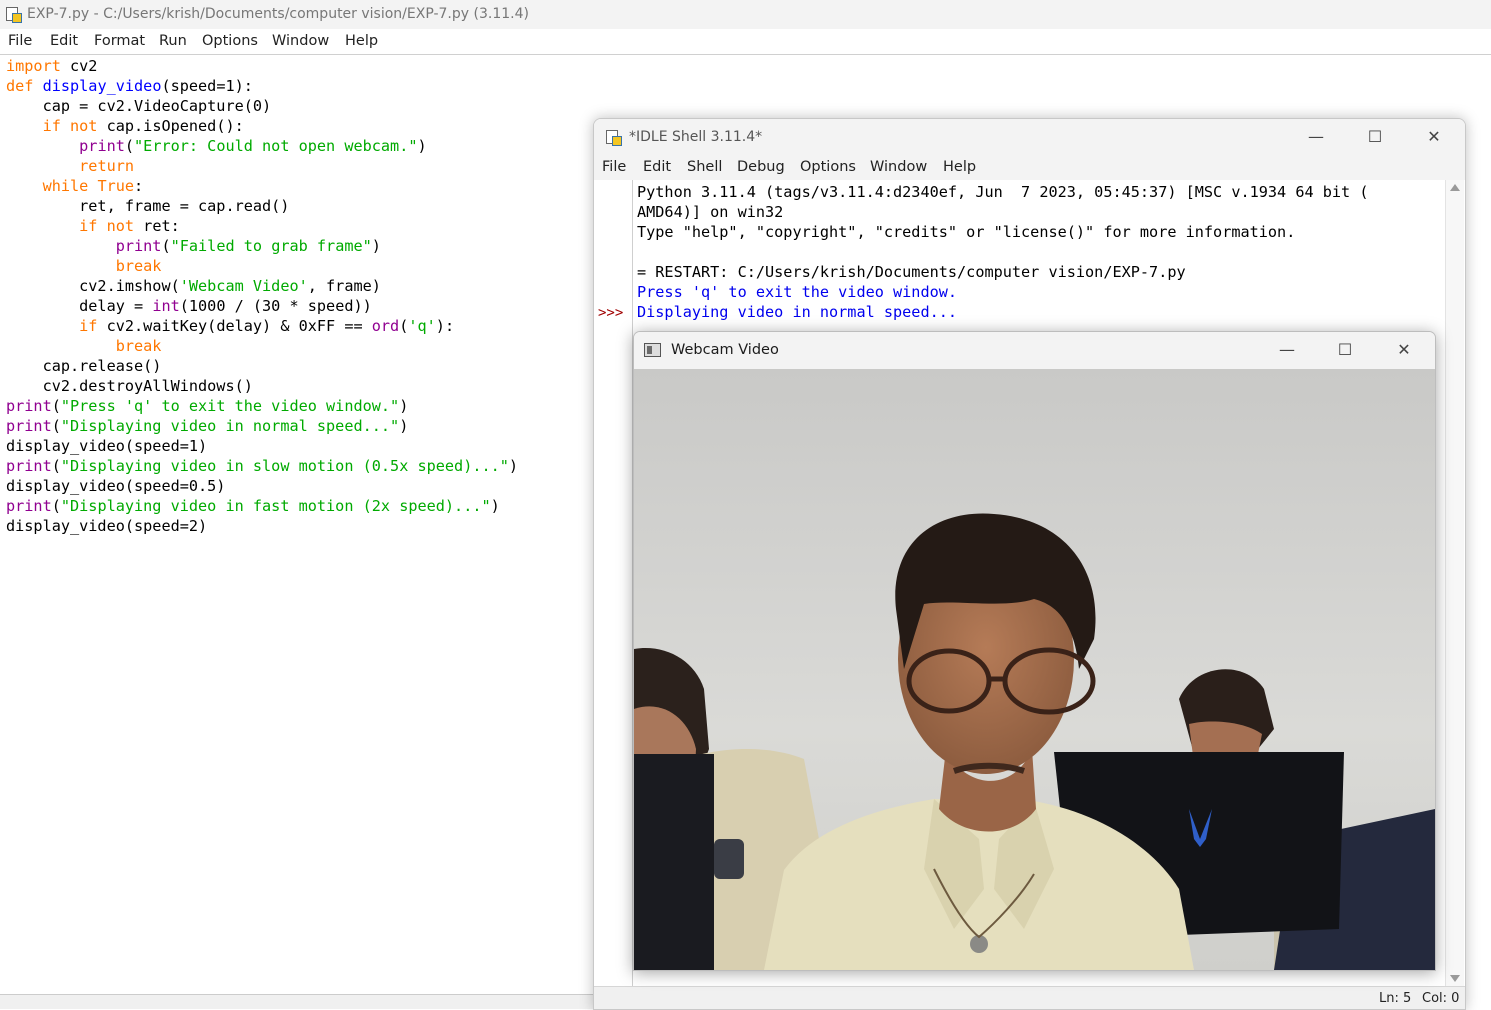 The width and height of the screenshot is (1491, 1010). Describe the element at coordinates (262, 126) in the screenshot. I see `code-line: if not cap.isOpened():` at that location.